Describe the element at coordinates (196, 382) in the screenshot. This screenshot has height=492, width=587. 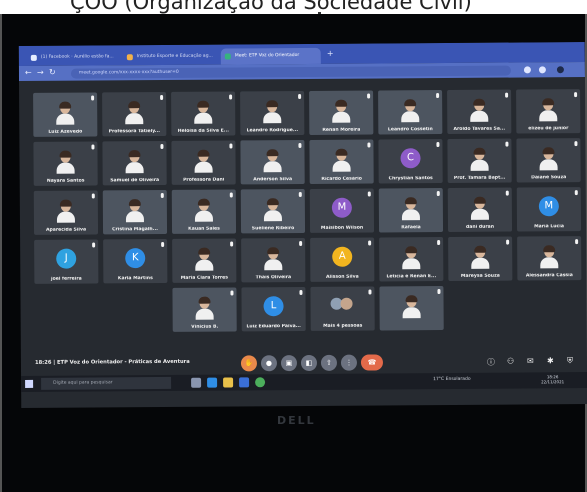
I see `task-view-icon` at that location.